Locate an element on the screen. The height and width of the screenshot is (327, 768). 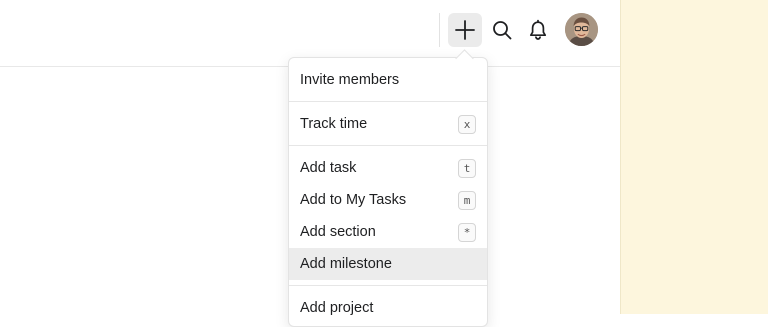
search-icon is located at coordinates (502, 30).